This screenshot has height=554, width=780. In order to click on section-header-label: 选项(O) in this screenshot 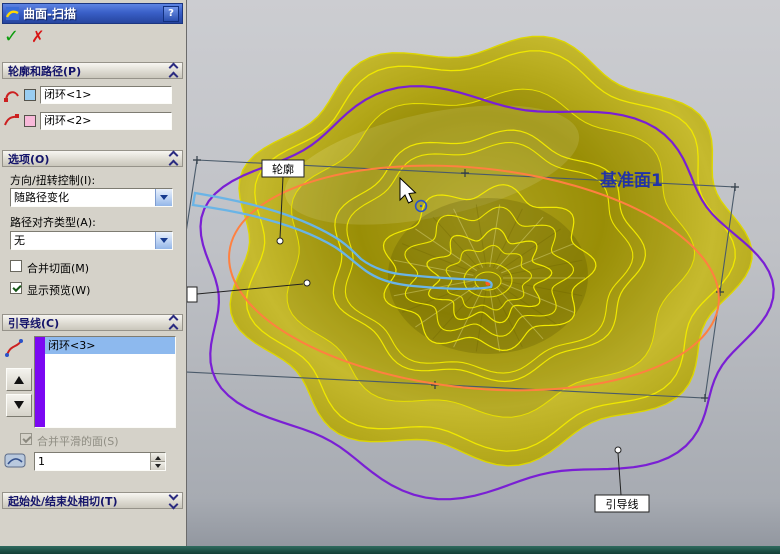, I will do `click(29, 159)`.